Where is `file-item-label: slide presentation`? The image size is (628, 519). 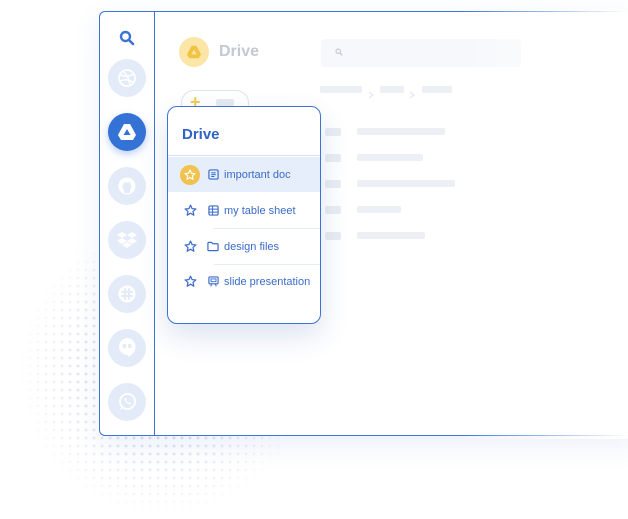 file-item-label: slide presentation is located at coordinates (267, 281).